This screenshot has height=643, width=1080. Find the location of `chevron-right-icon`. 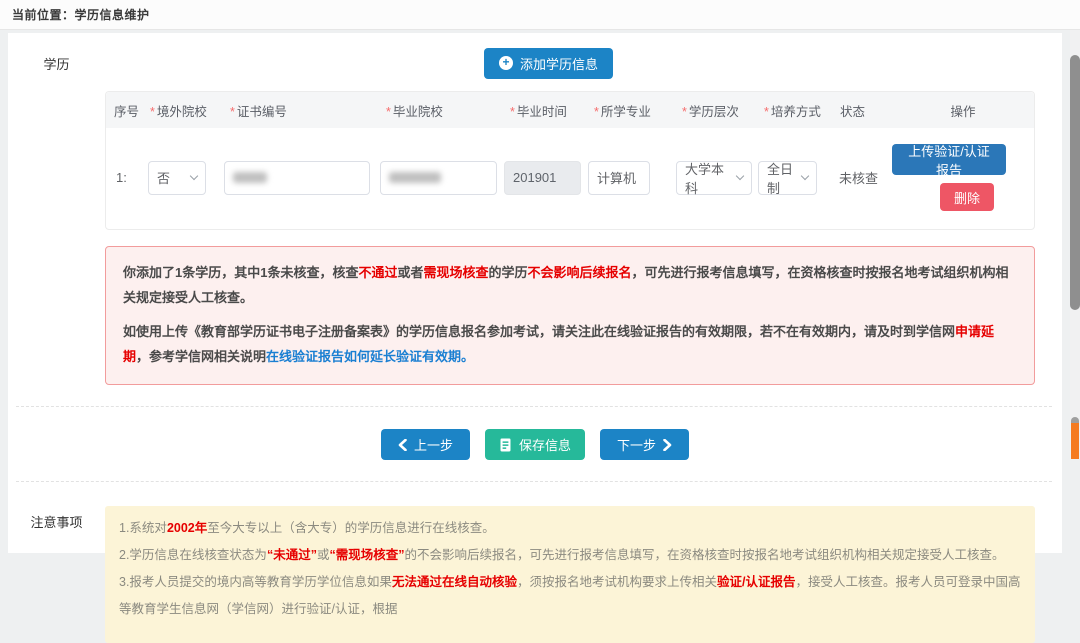

chevron-right-icon is located at coordinates (667, 445).